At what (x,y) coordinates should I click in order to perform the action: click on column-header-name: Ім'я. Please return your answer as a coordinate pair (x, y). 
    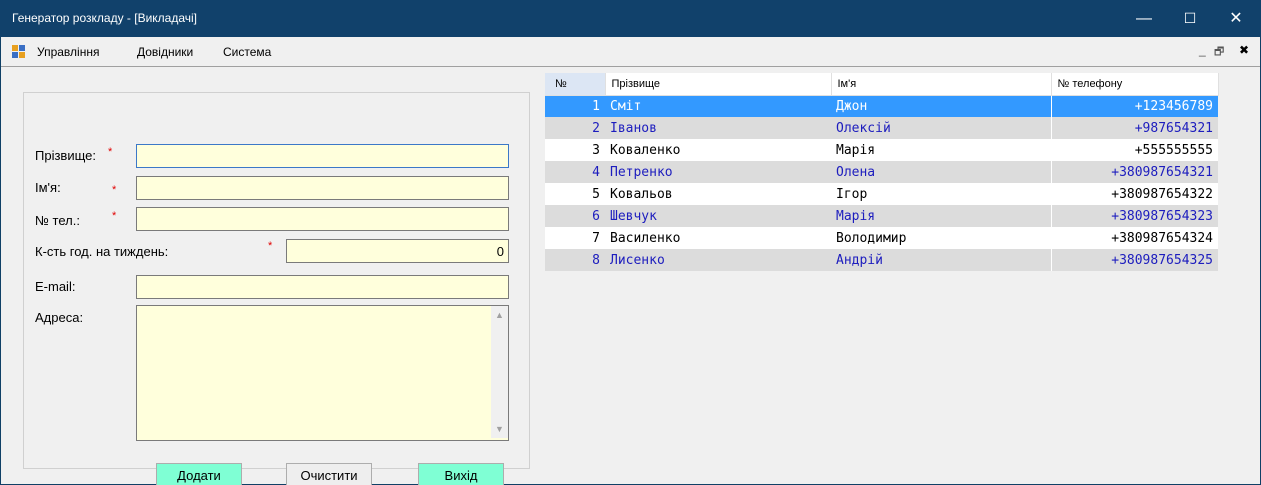
    Looking at the image, I should click on (941, 84).